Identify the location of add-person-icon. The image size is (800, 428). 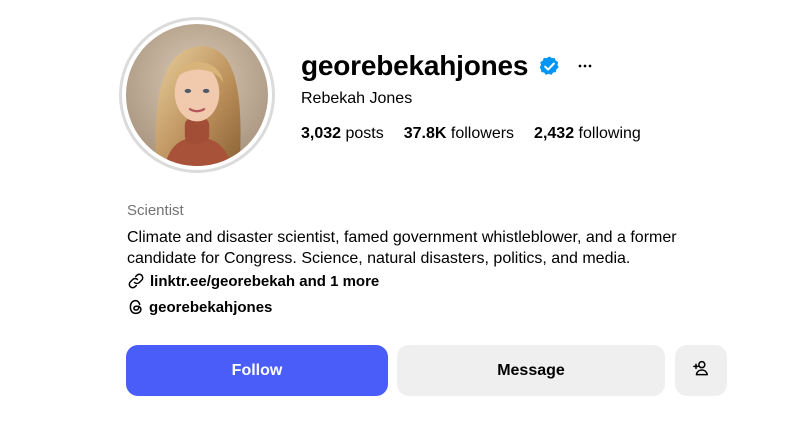
(701, 370).